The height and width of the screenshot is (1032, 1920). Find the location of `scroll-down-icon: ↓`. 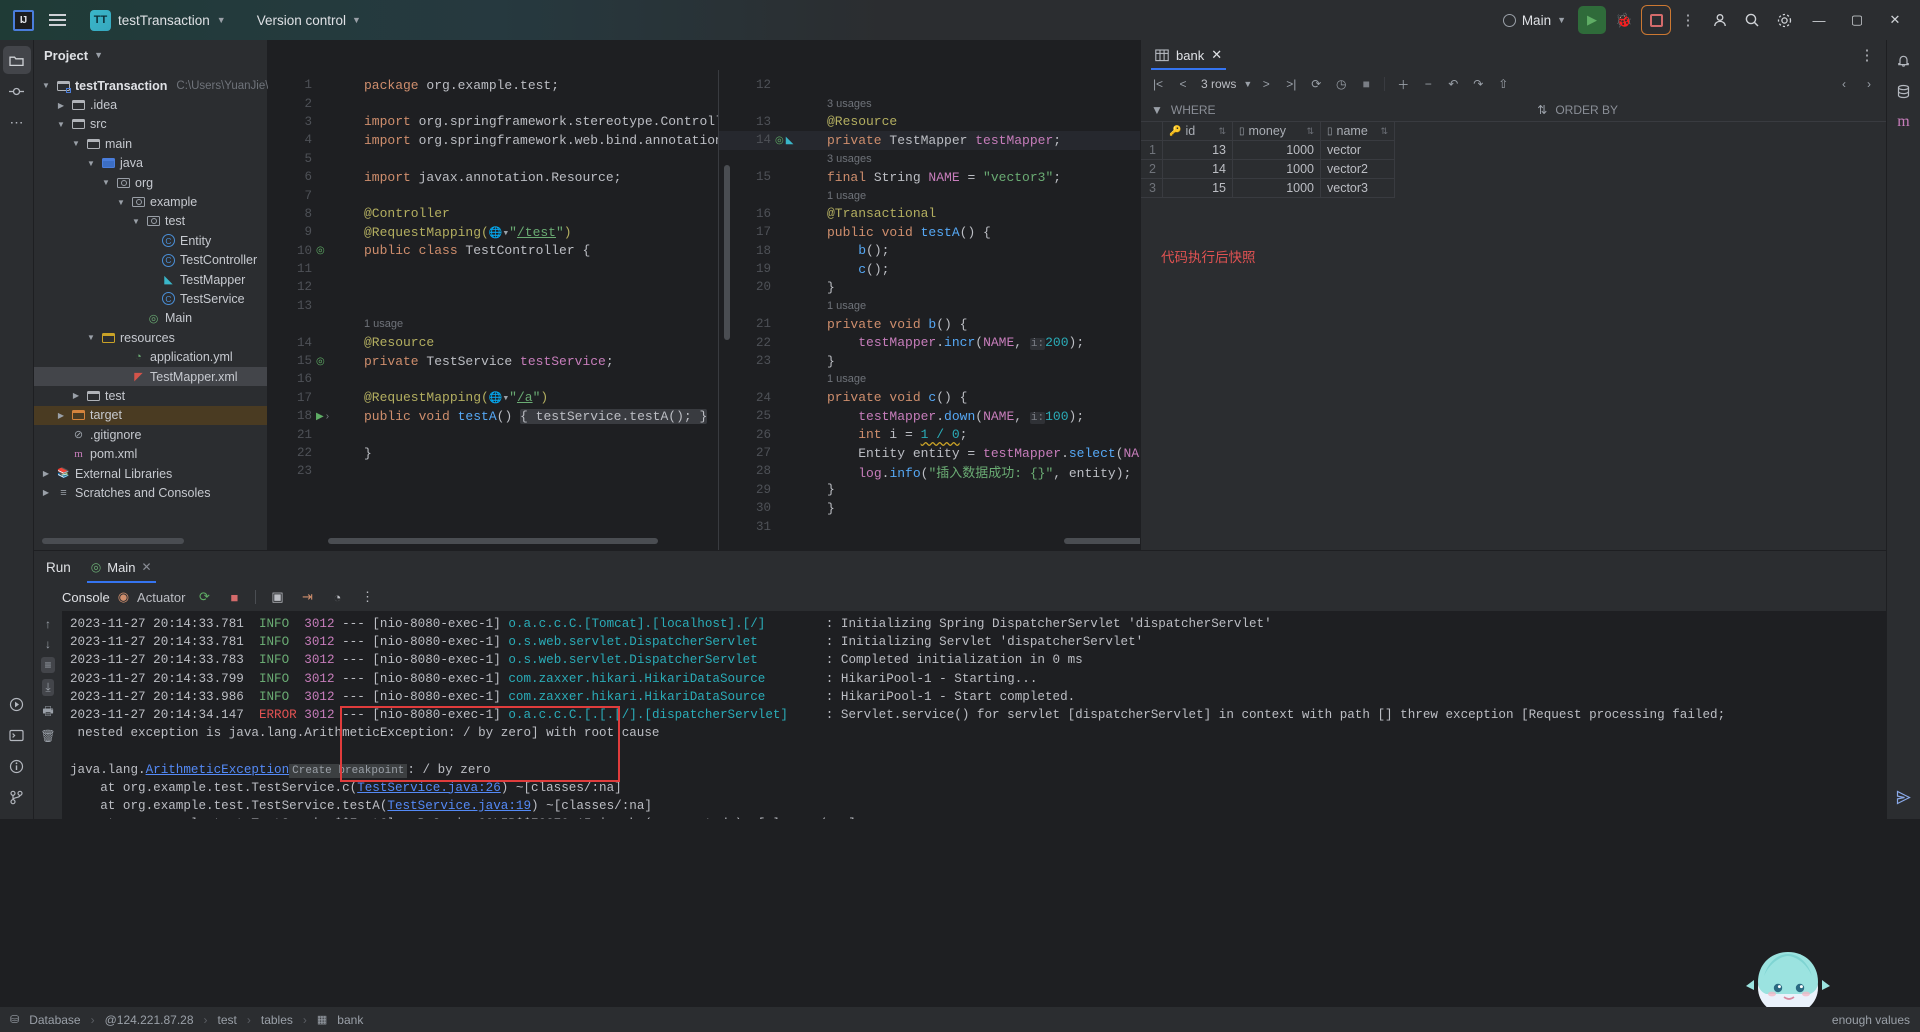

scroll-down-icon: ↓ is located at coordinates (48, 644).